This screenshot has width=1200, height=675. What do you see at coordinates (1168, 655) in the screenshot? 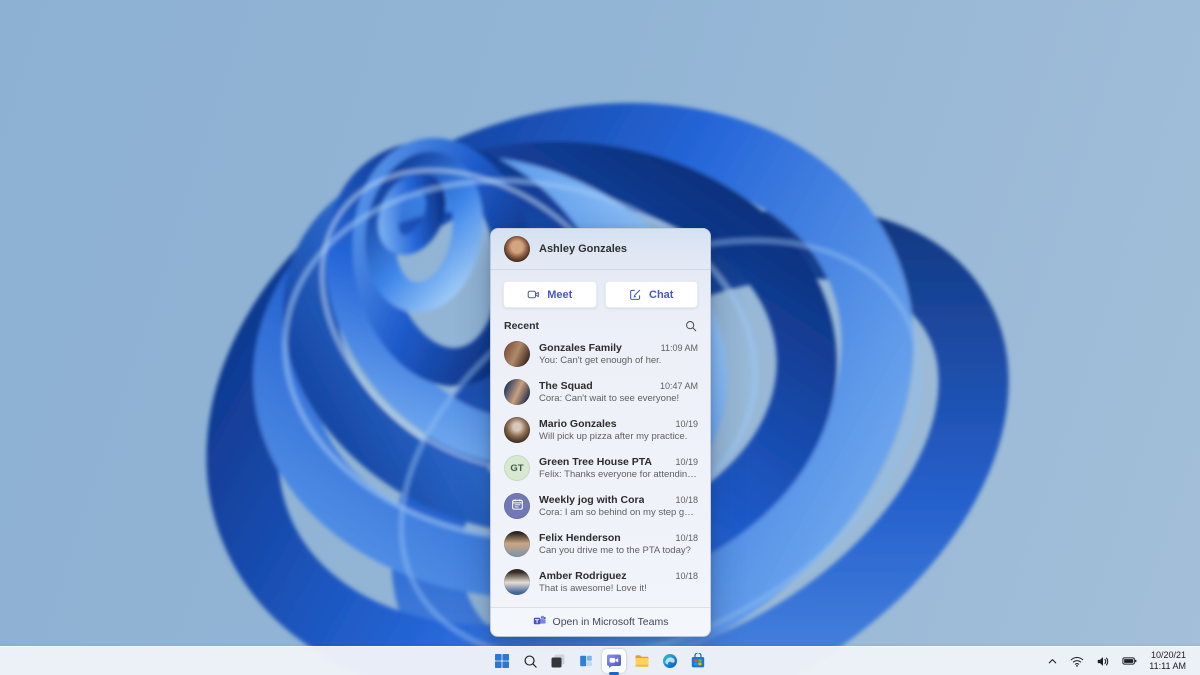
I see `tray-date: 10/20/21` at bounding box center [1168, 655].